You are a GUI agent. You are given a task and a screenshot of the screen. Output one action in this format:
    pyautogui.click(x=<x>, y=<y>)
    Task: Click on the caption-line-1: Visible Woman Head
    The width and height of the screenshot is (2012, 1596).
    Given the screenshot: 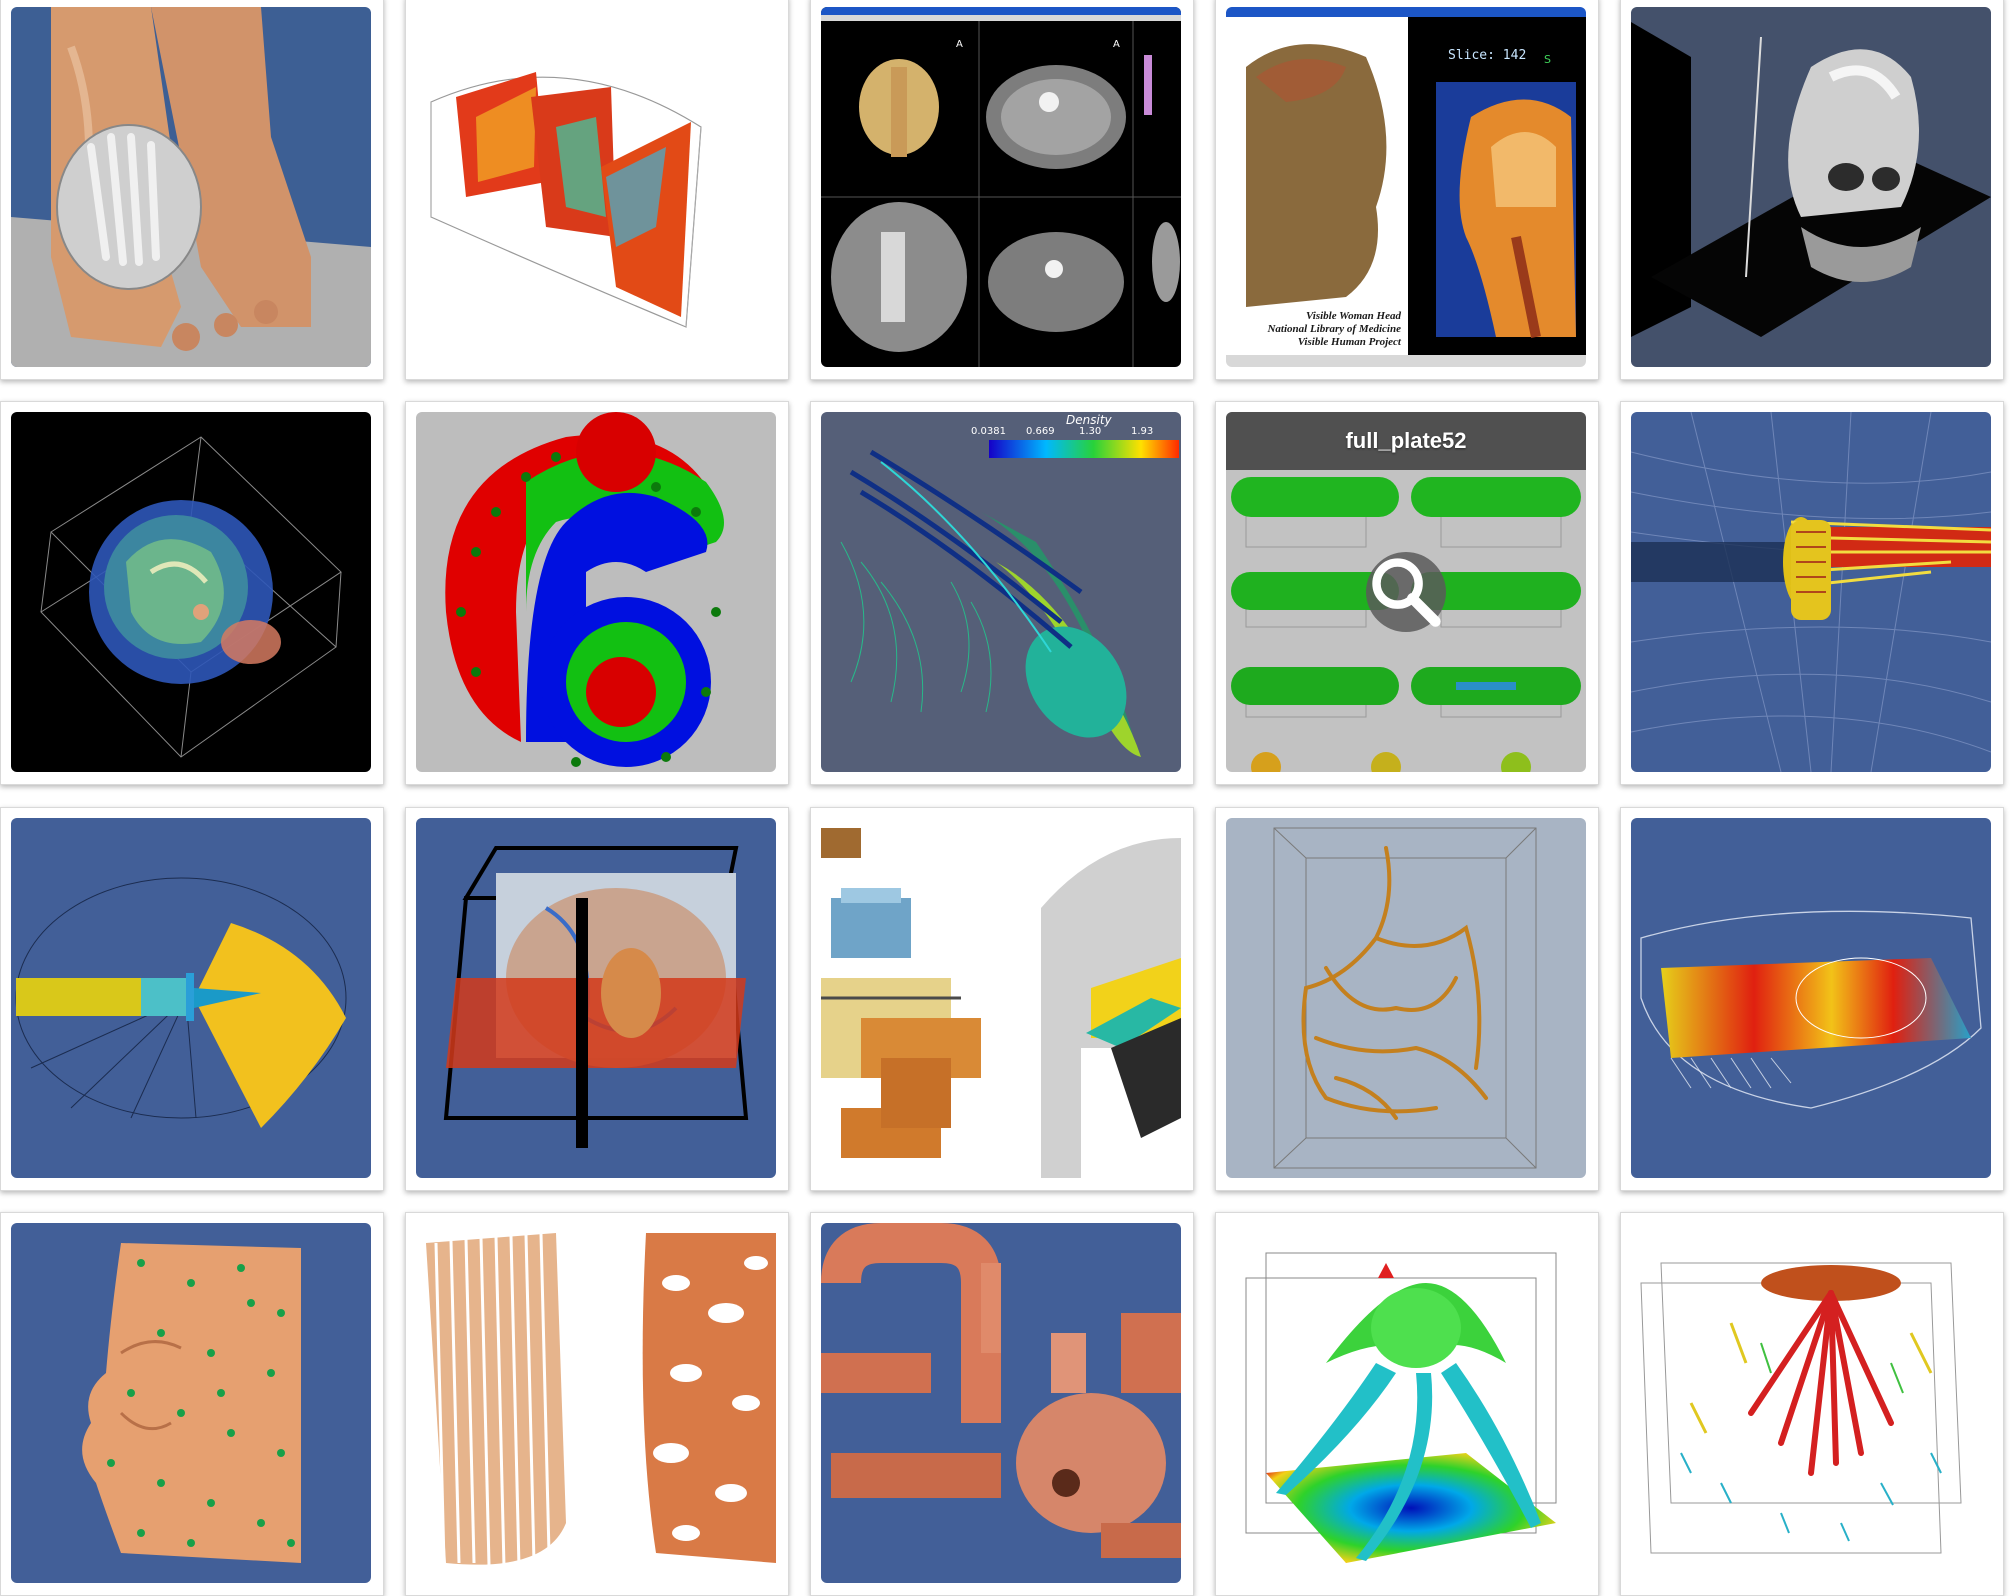 What is the action you would take?
    pyautogui.click(x=1353, y=316)
    